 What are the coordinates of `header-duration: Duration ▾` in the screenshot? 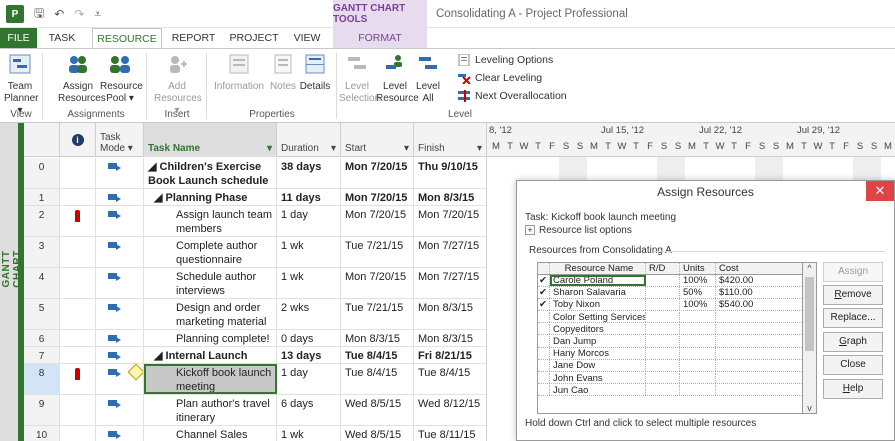 It's located at (309, 140).